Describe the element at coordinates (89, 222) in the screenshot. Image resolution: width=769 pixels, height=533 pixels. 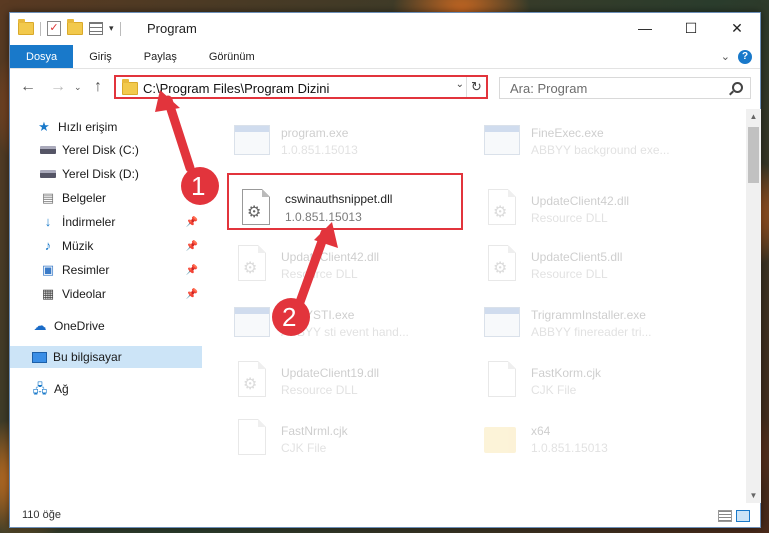
I see `sidebar-item-label: İndirmeler` at that location.